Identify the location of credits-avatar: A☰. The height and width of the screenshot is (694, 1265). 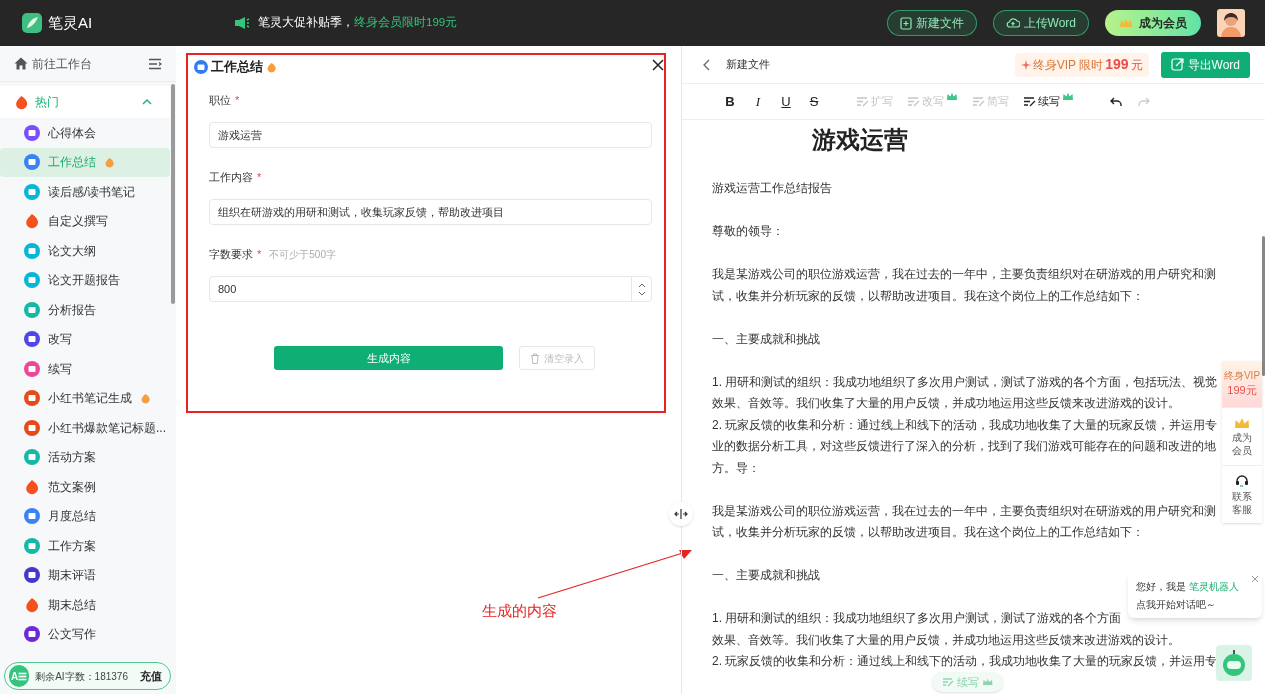
(19, 676).